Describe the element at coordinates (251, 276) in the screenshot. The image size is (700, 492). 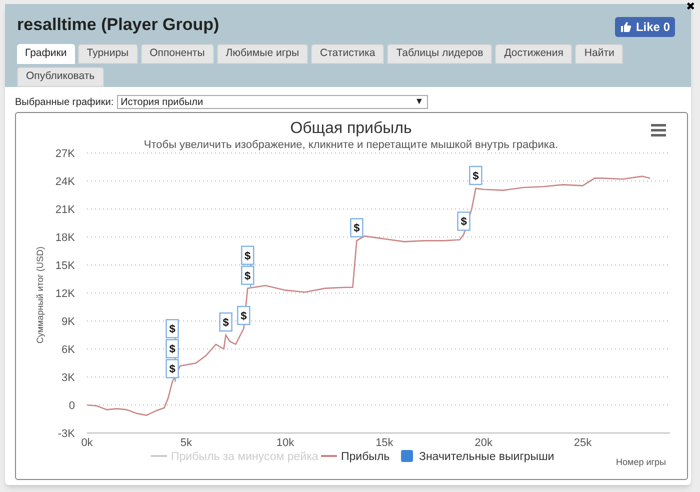
I see `leader-line` at that location.